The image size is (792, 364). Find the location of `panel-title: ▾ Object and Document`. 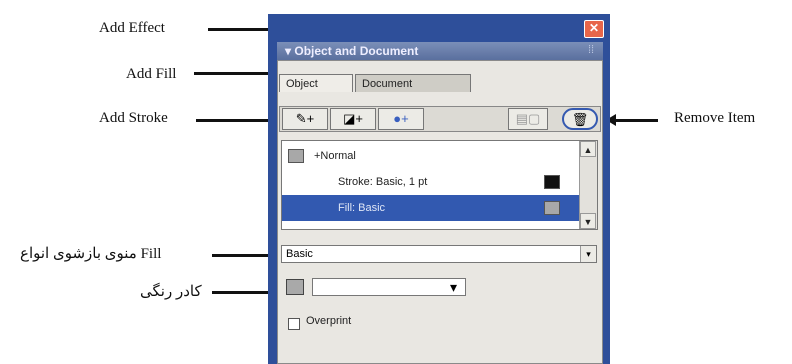

panel-title: ▾ Object and Document is located at coordinates (440, 51).